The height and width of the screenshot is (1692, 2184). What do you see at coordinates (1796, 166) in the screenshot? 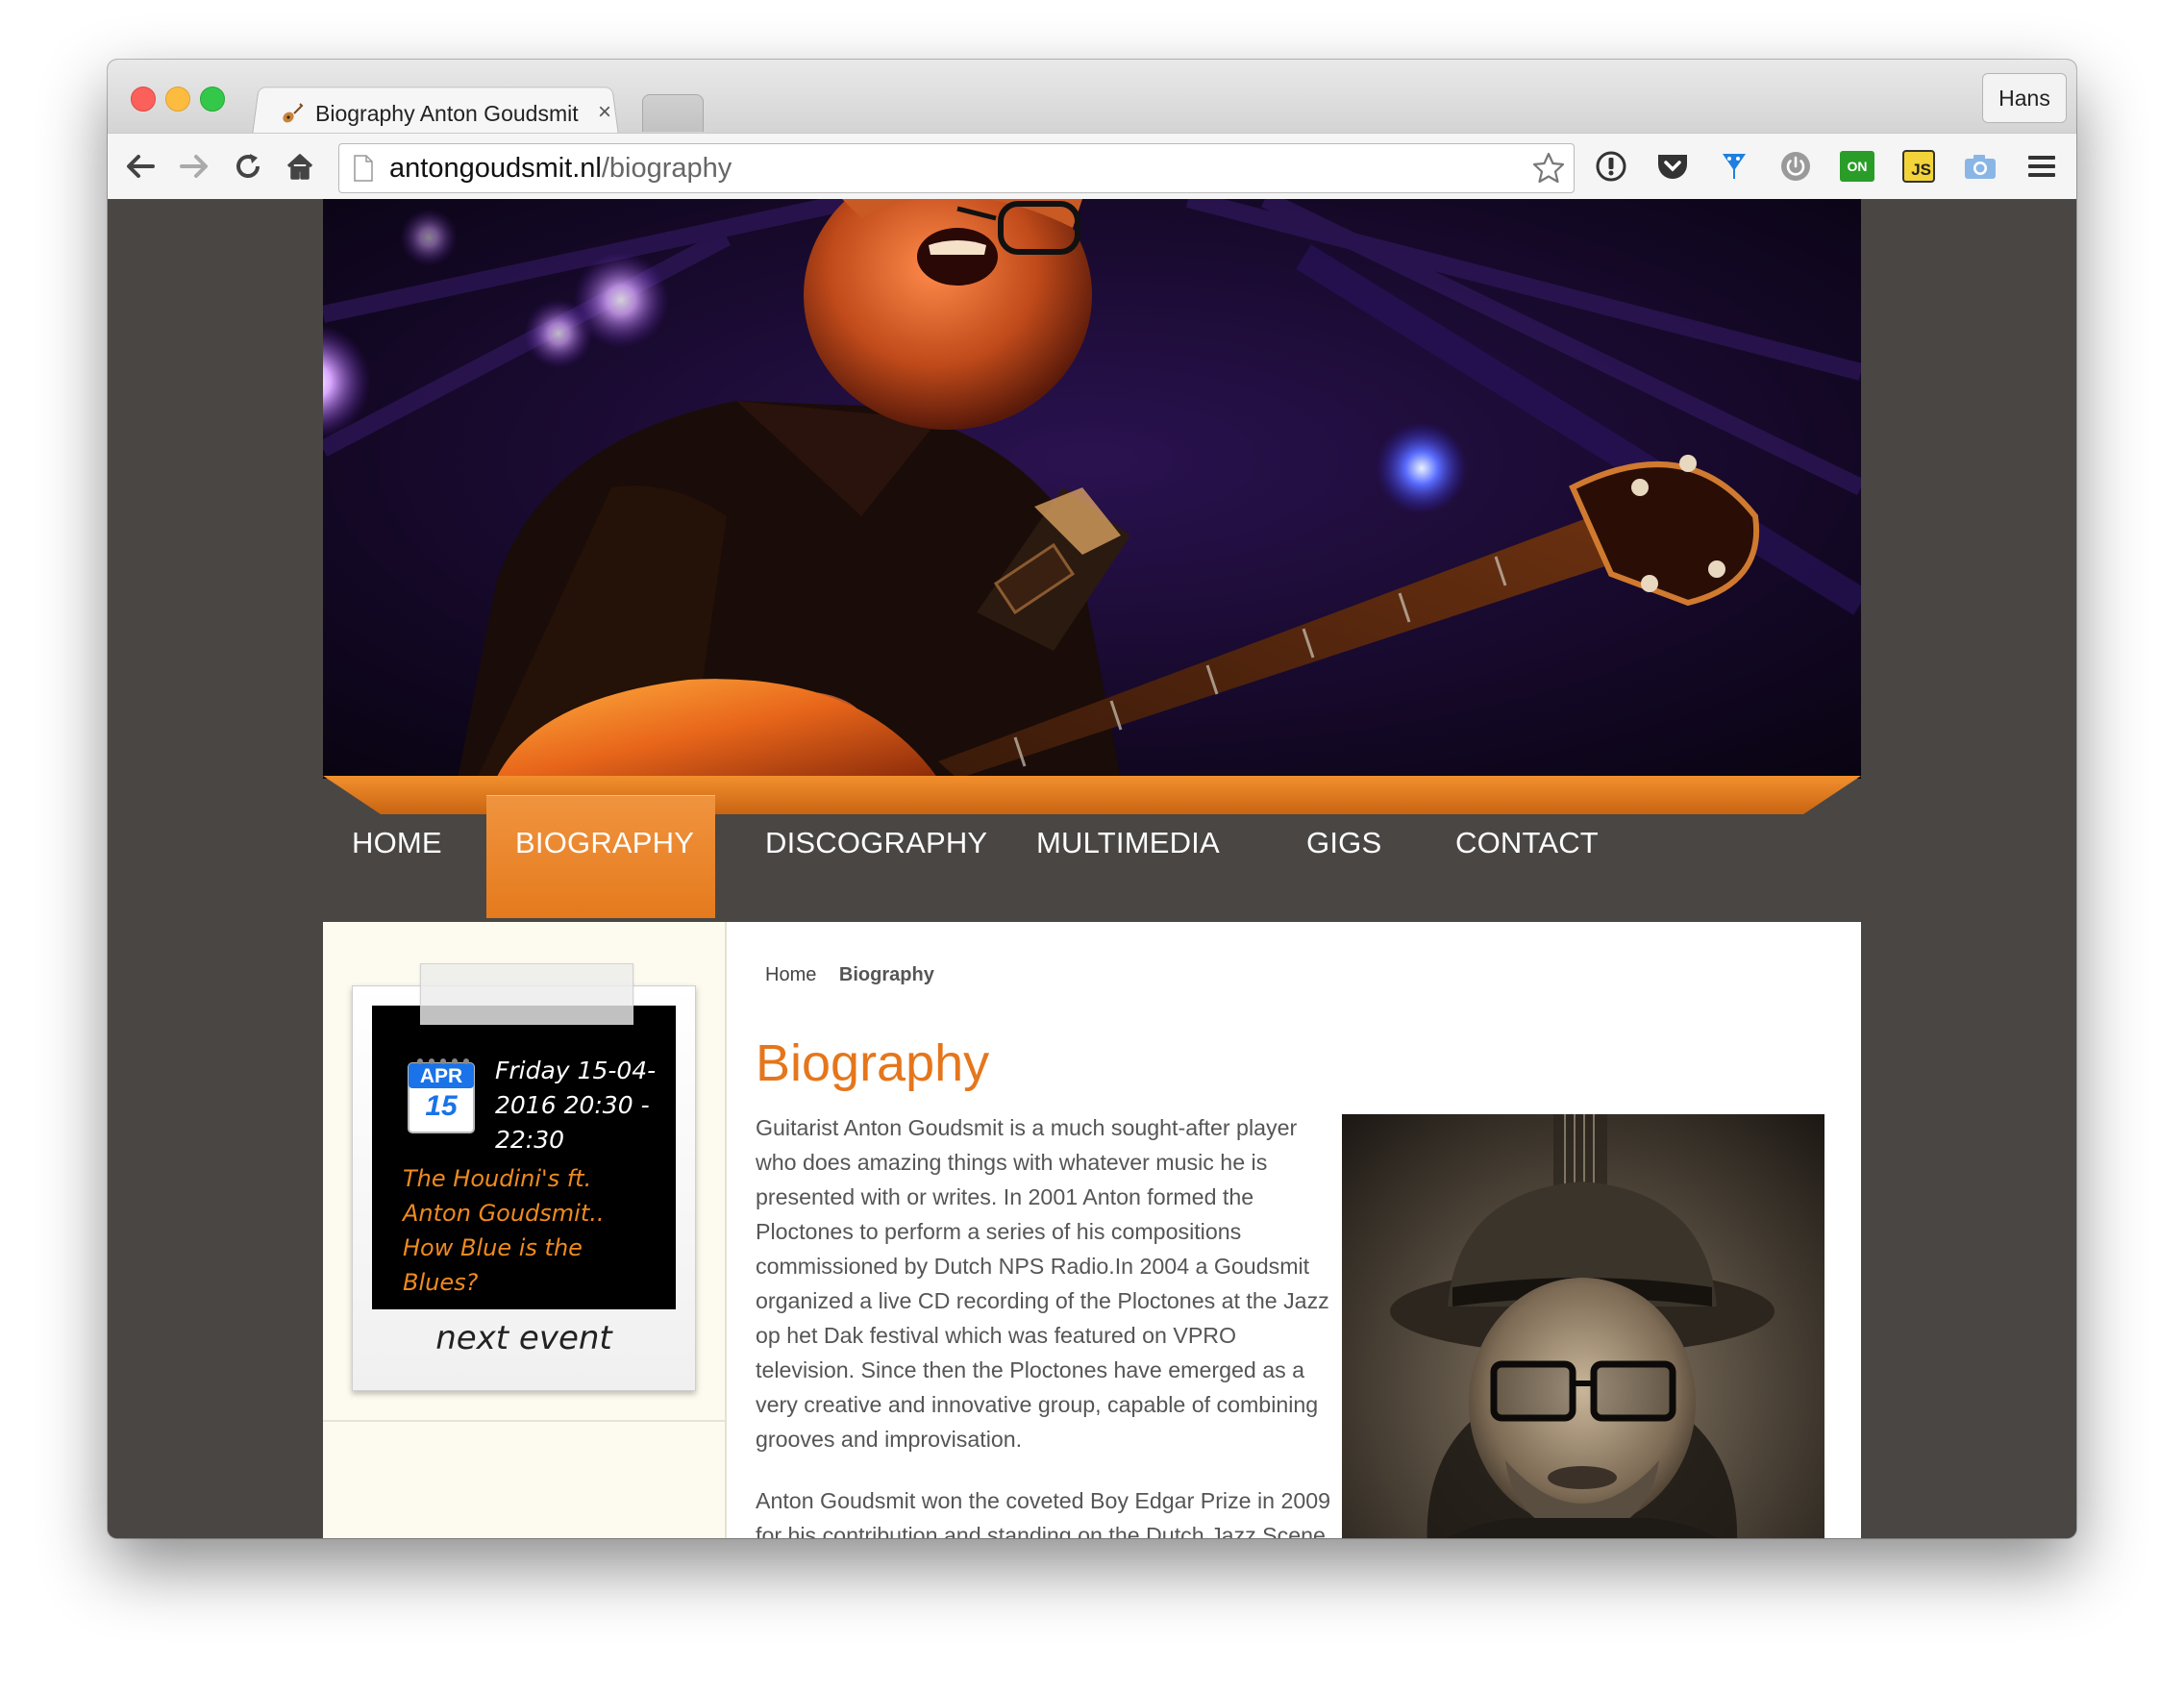
I see `power-icon` at bounding box center [1796, 166].